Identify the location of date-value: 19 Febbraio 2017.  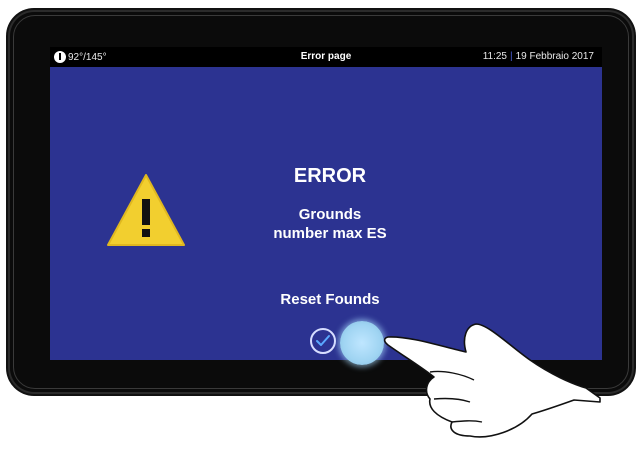
(554, 56).